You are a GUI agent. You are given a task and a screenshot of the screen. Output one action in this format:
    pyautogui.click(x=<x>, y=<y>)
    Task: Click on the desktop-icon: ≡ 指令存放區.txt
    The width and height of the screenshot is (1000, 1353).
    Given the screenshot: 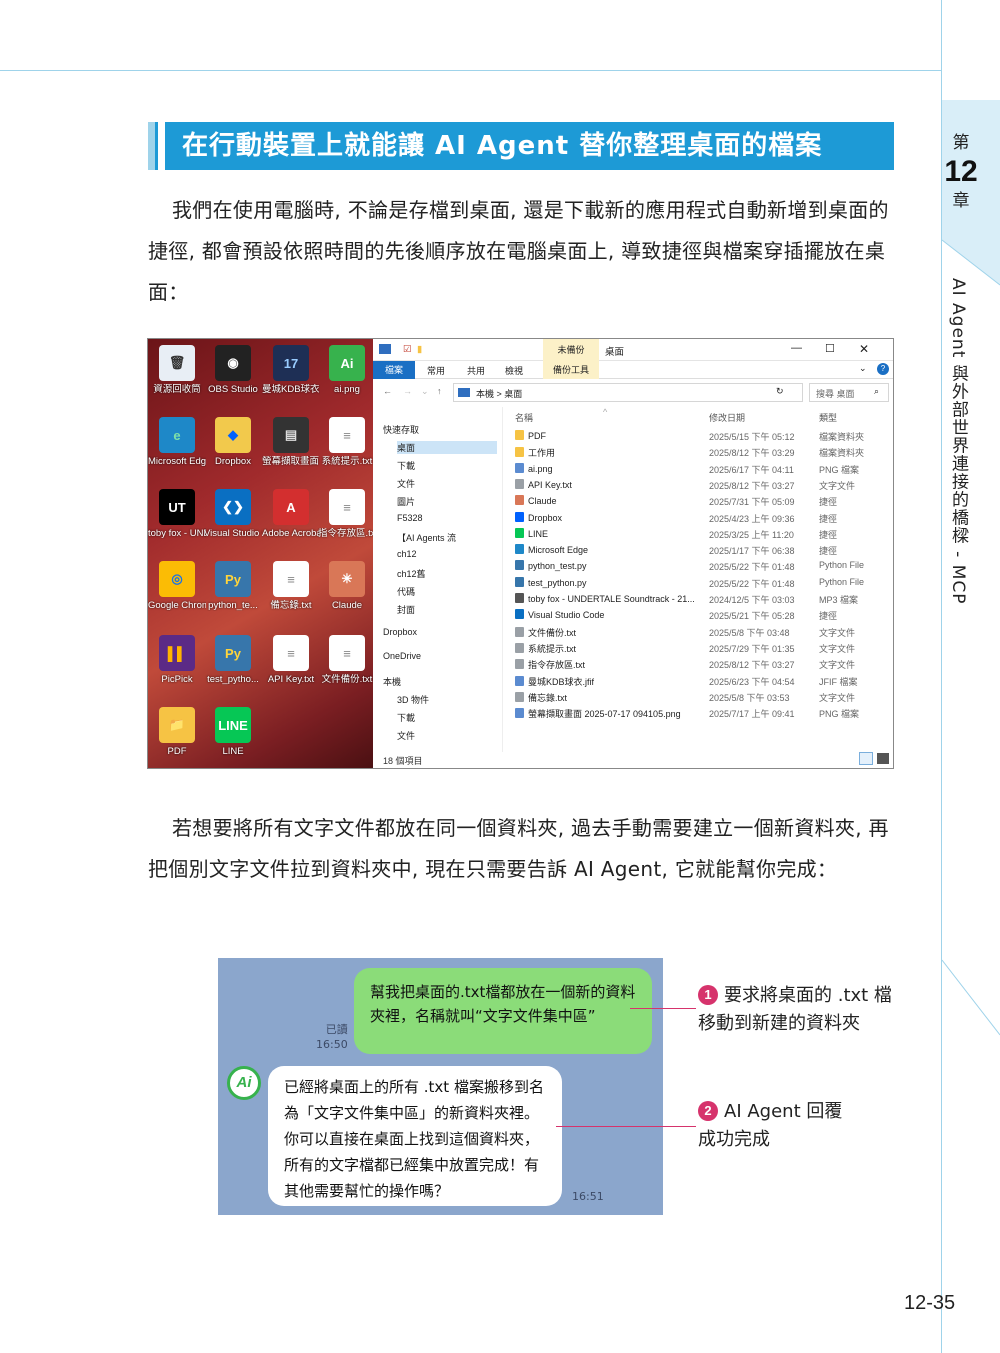 What is the action you would take?
    pyautogui.click(x=347, y=514)
    